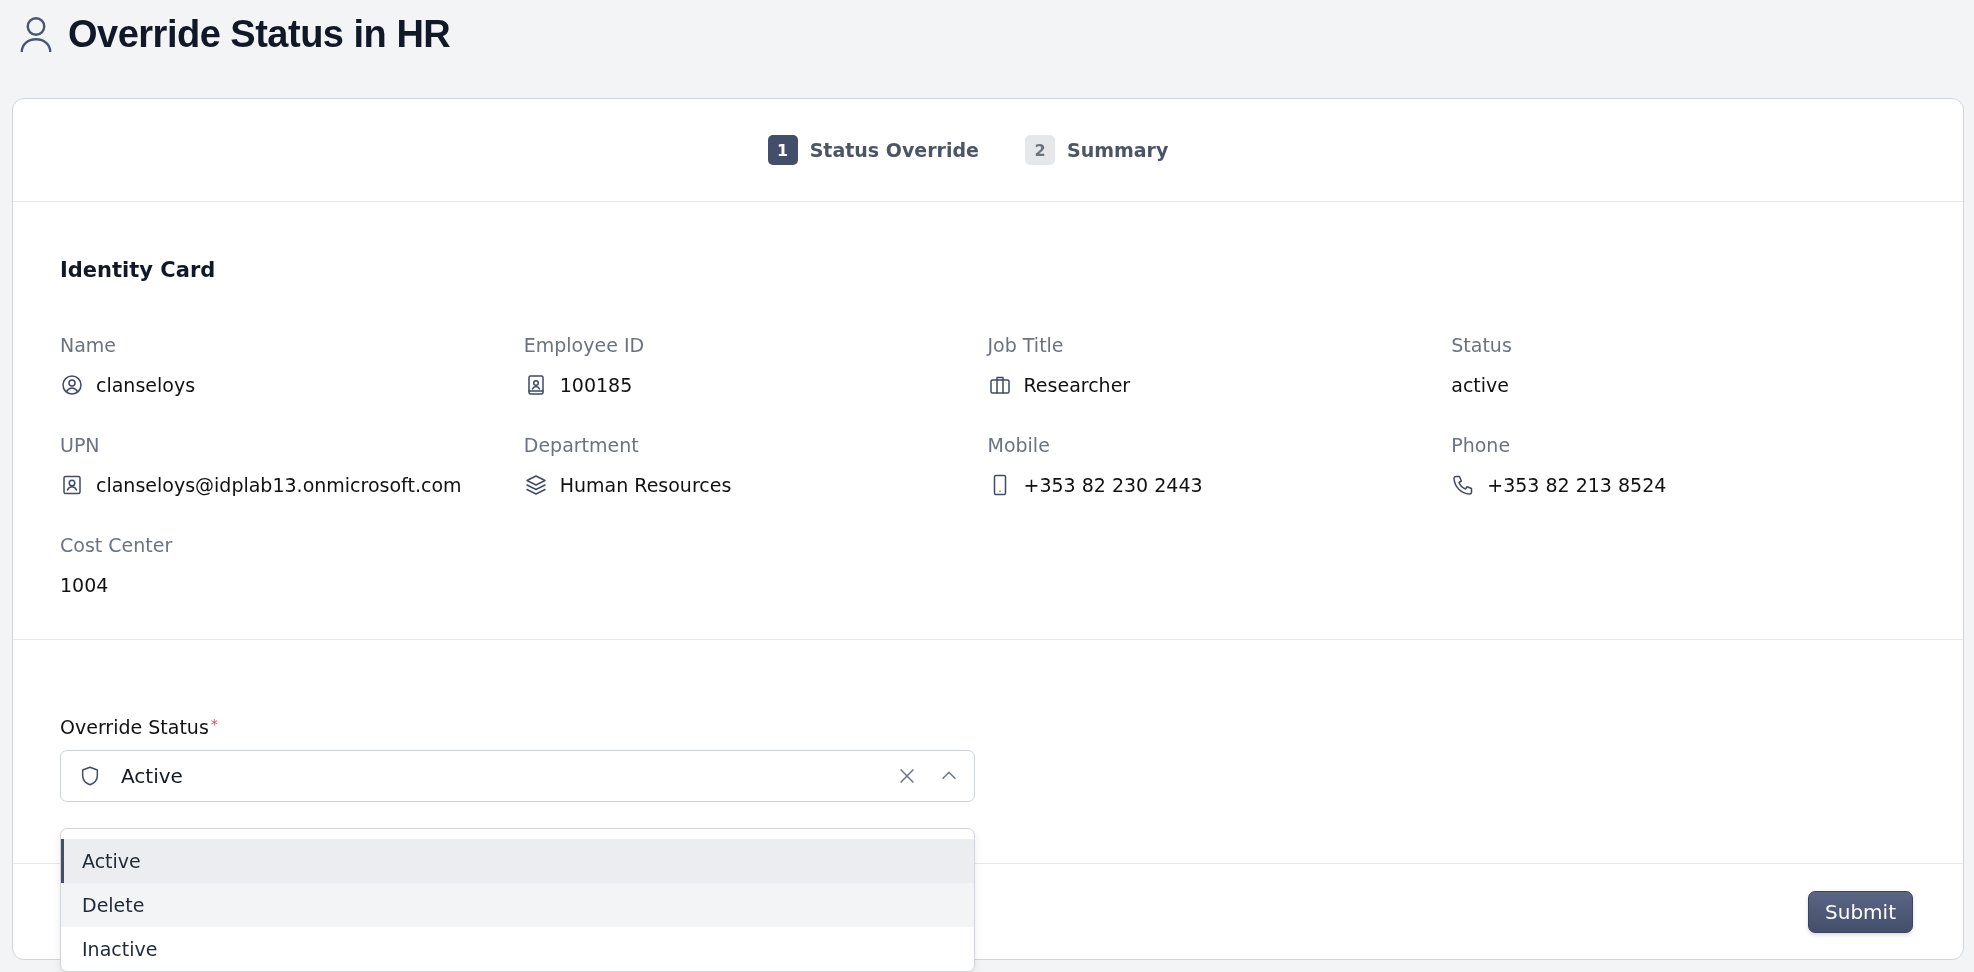  I want to click on layers-icon, so click(535, 485).